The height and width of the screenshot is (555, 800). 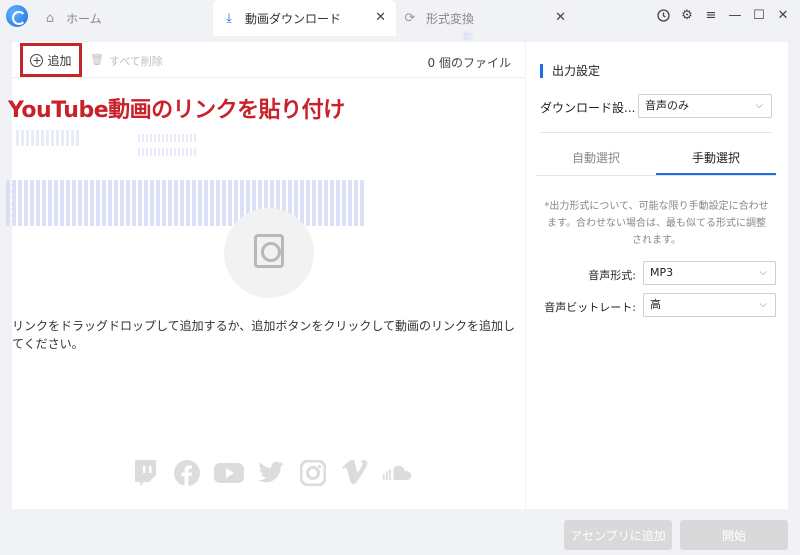 I want to click on youtube-icon, so click(x=229, y=473).